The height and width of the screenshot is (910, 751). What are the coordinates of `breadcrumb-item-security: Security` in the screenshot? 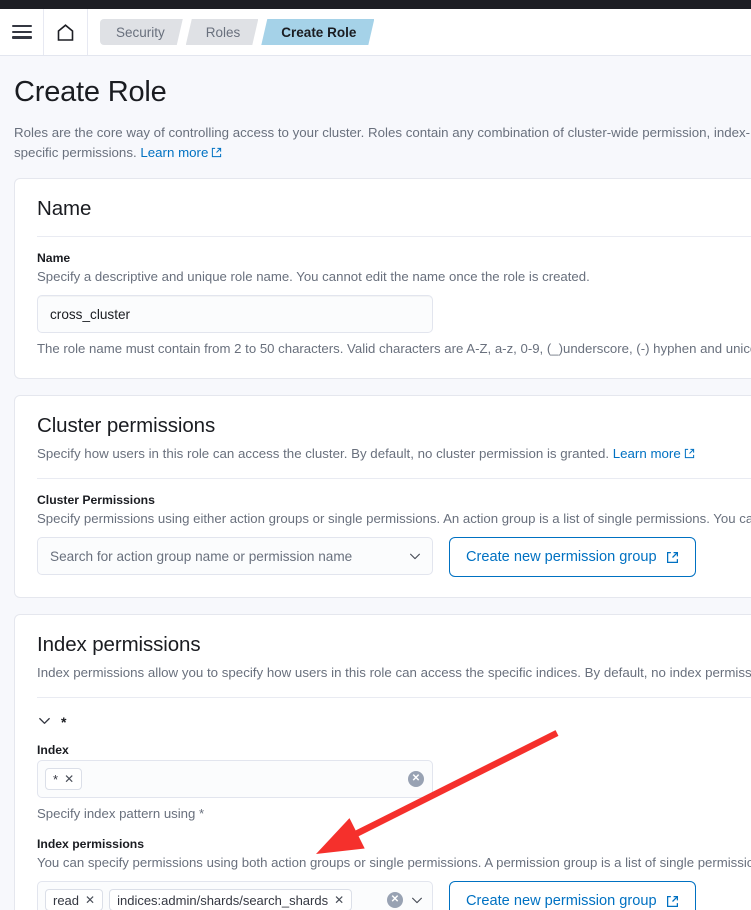 It's located at (141, 32).